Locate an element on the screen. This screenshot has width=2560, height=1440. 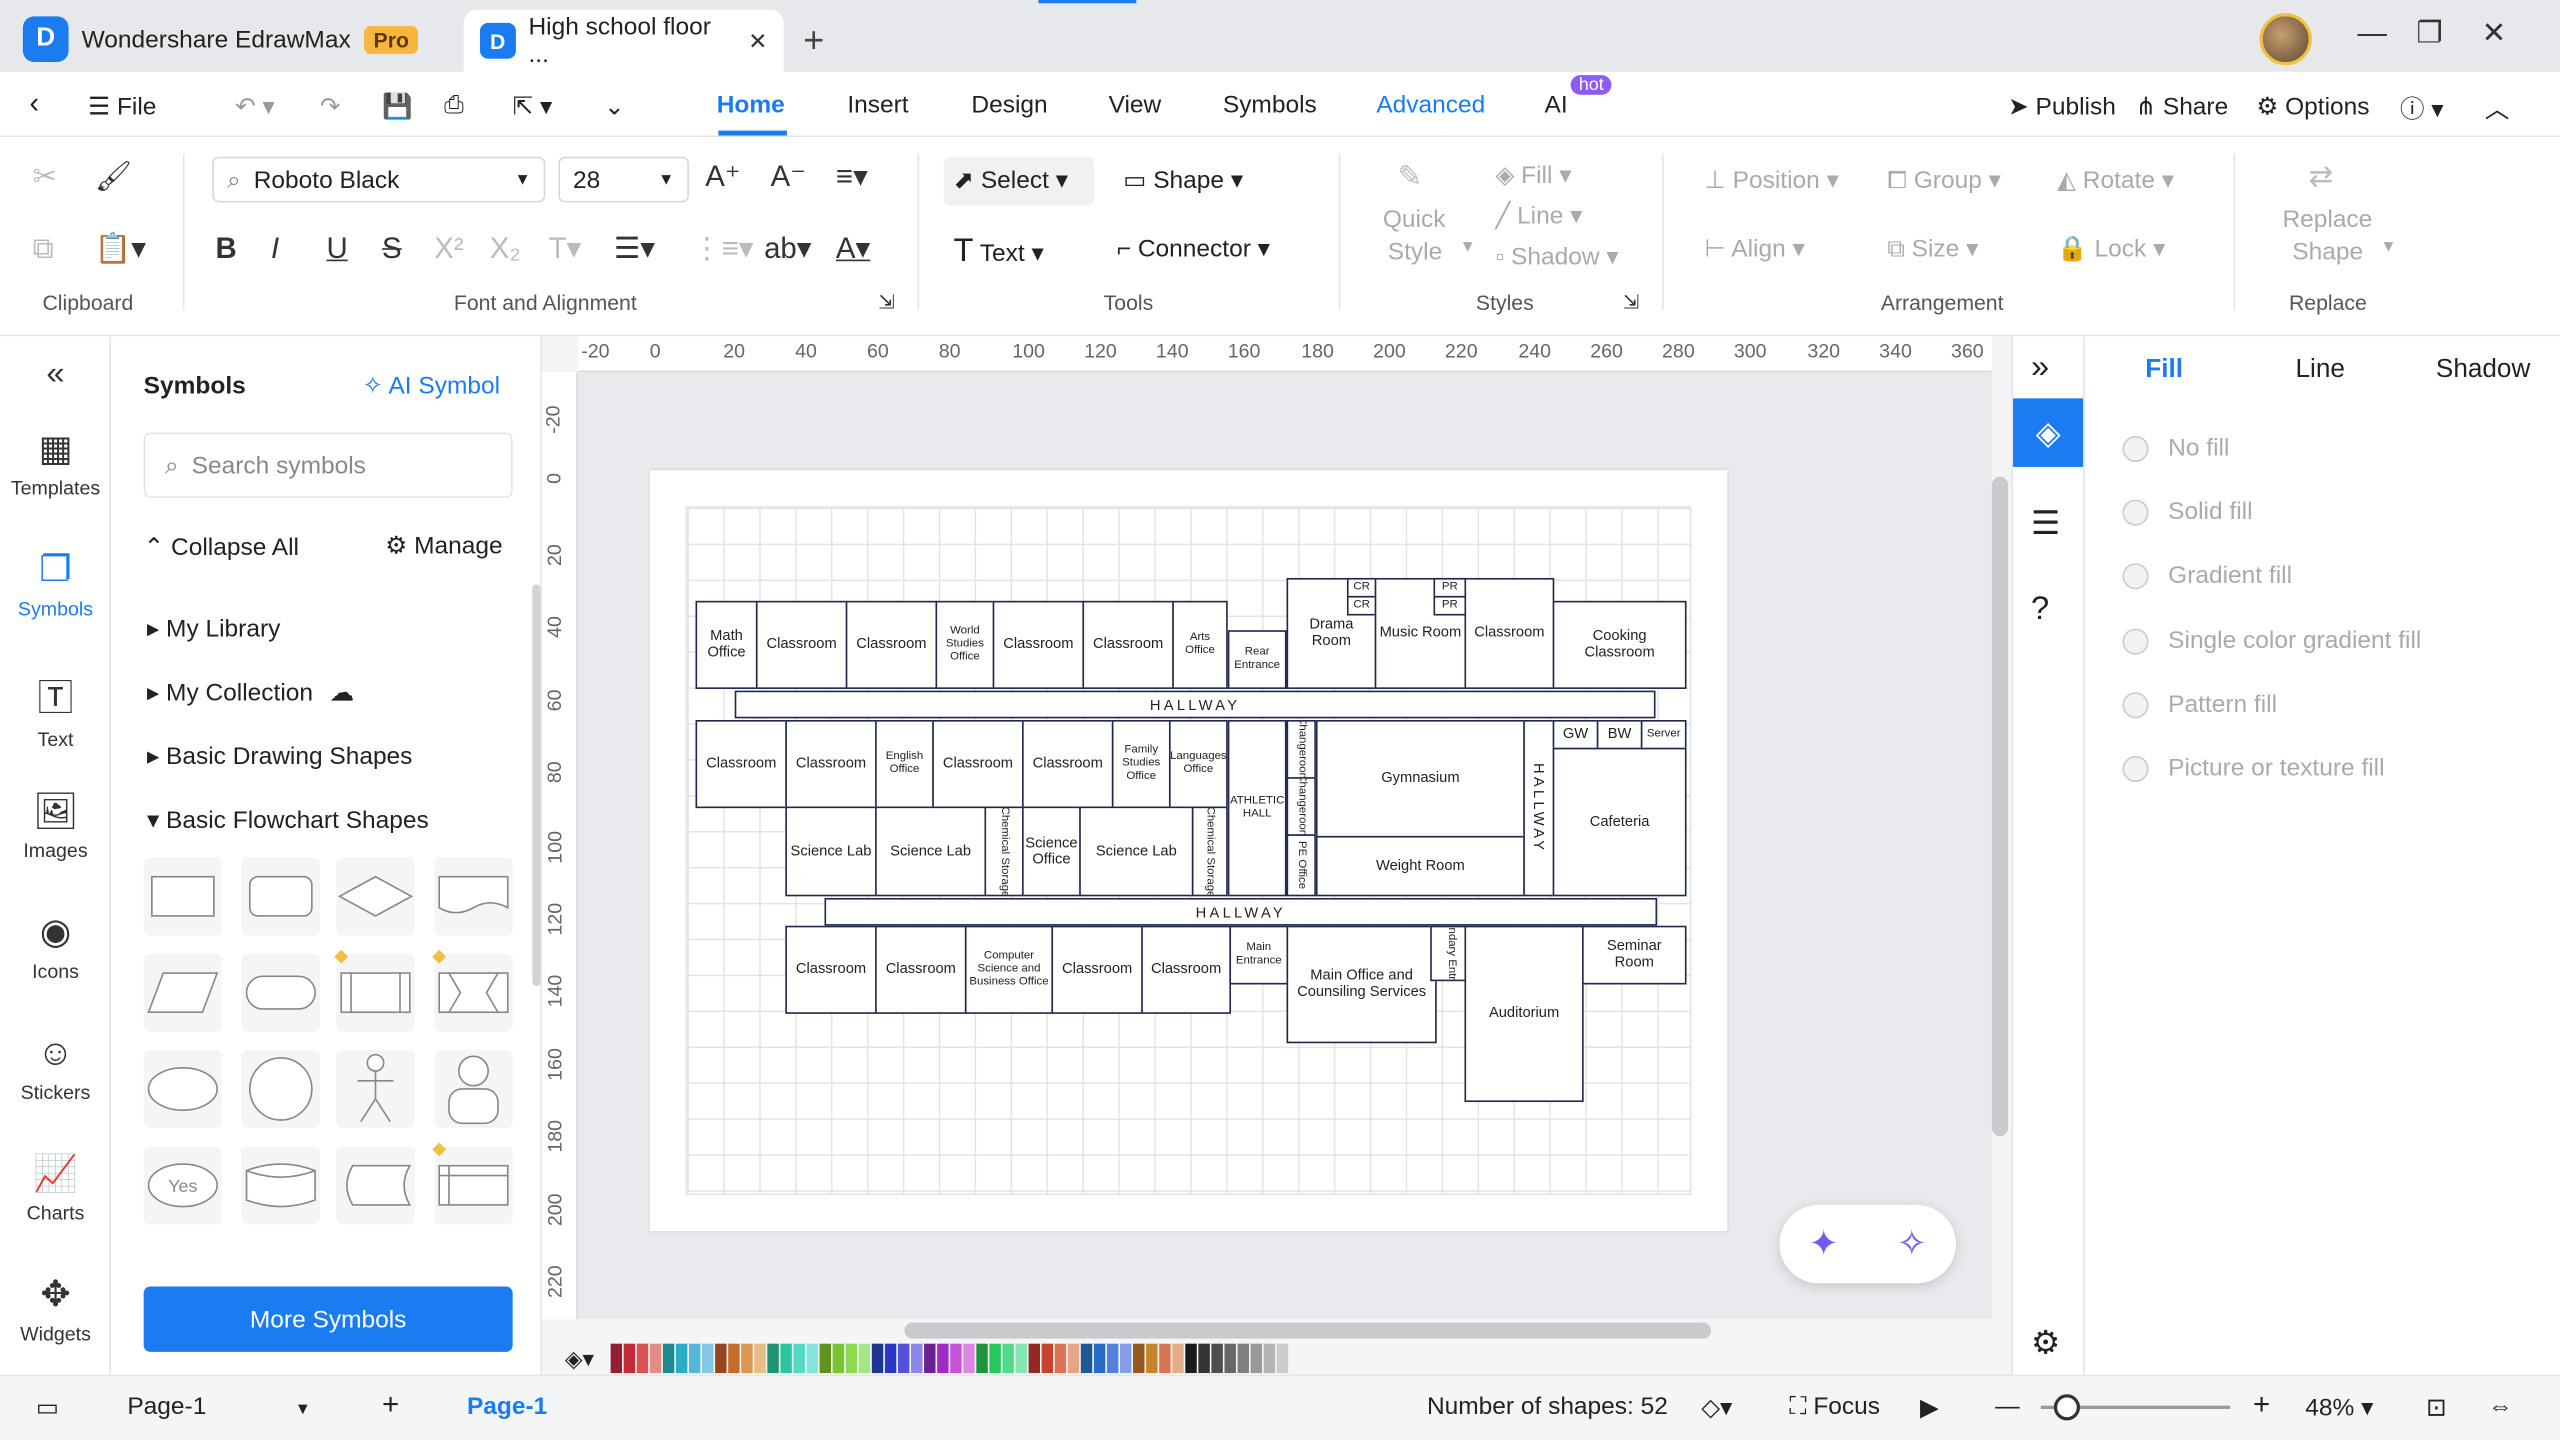
zoom-out-icon: — is located at coordinates (2007, 1407).